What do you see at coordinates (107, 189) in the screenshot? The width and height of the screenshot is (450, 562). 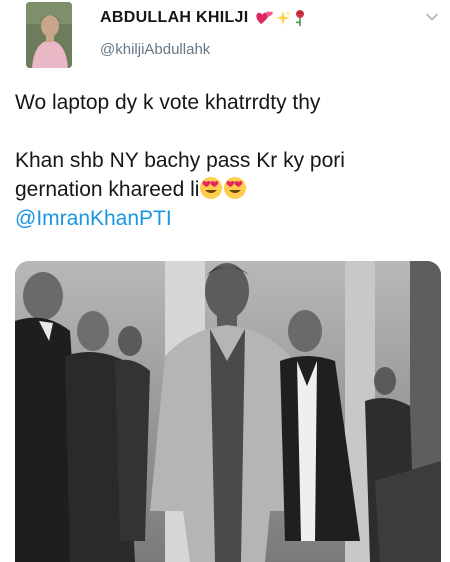 I see `tweet-text-line-3: gernation khareed li` at bounding box center [107, 189].